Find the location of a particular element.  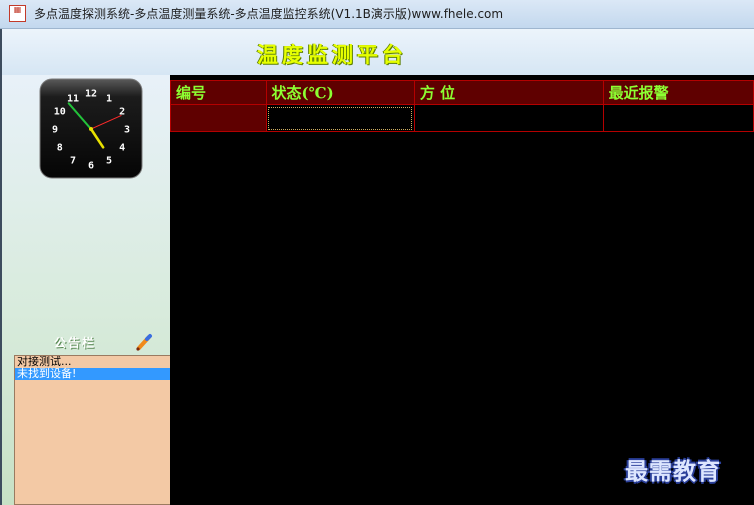

clock-number: 12 is located at coordinates (91, 94).